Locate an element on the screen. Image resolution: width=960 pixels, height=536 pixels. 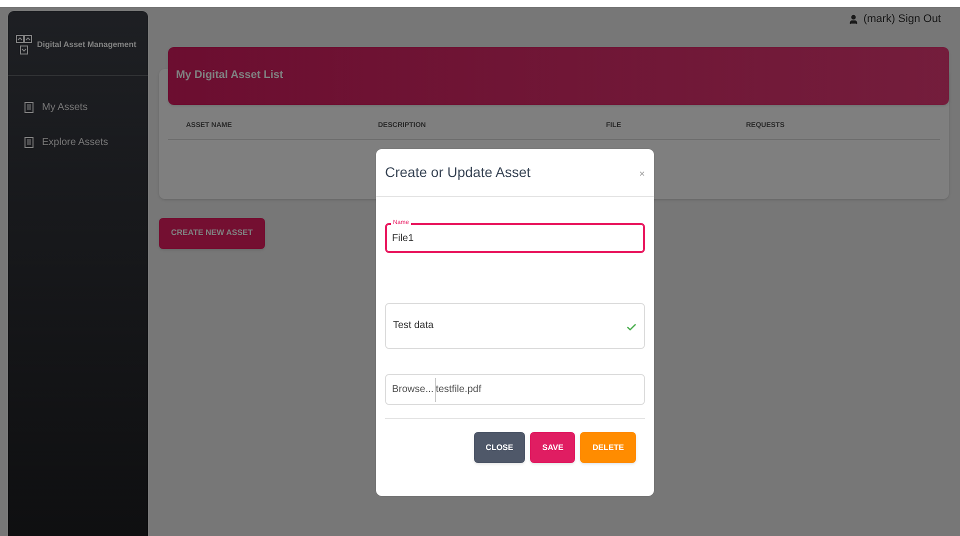
card-title: My Digital Asset List is located at coordinates (230, 76).